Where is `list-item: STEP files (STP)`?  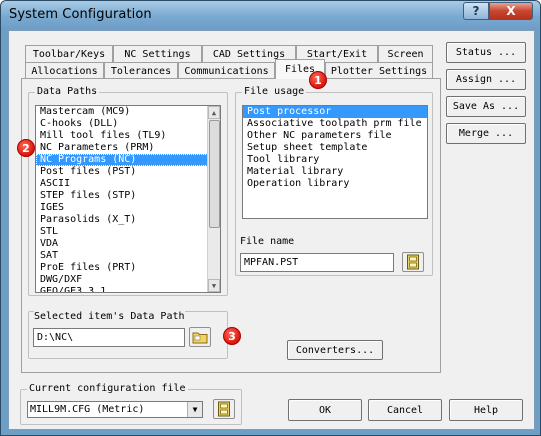 list-item: STEP files (STP) is located at coordinates (128, 196).